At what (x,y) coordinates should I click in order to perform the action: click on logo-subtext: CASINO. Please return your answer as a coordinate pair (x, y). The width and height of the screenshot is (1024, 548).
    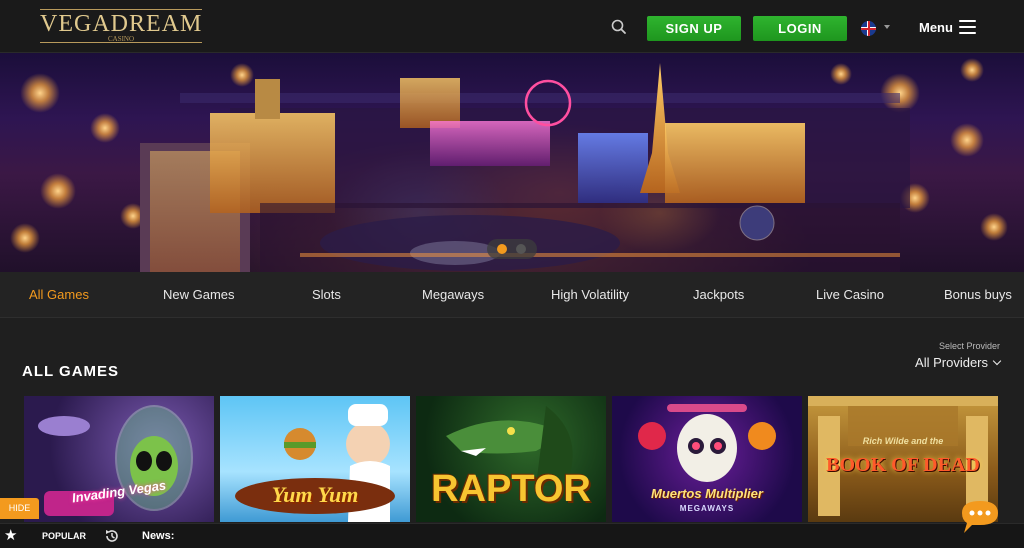
    Looking at the image, I should click on (121, 39).